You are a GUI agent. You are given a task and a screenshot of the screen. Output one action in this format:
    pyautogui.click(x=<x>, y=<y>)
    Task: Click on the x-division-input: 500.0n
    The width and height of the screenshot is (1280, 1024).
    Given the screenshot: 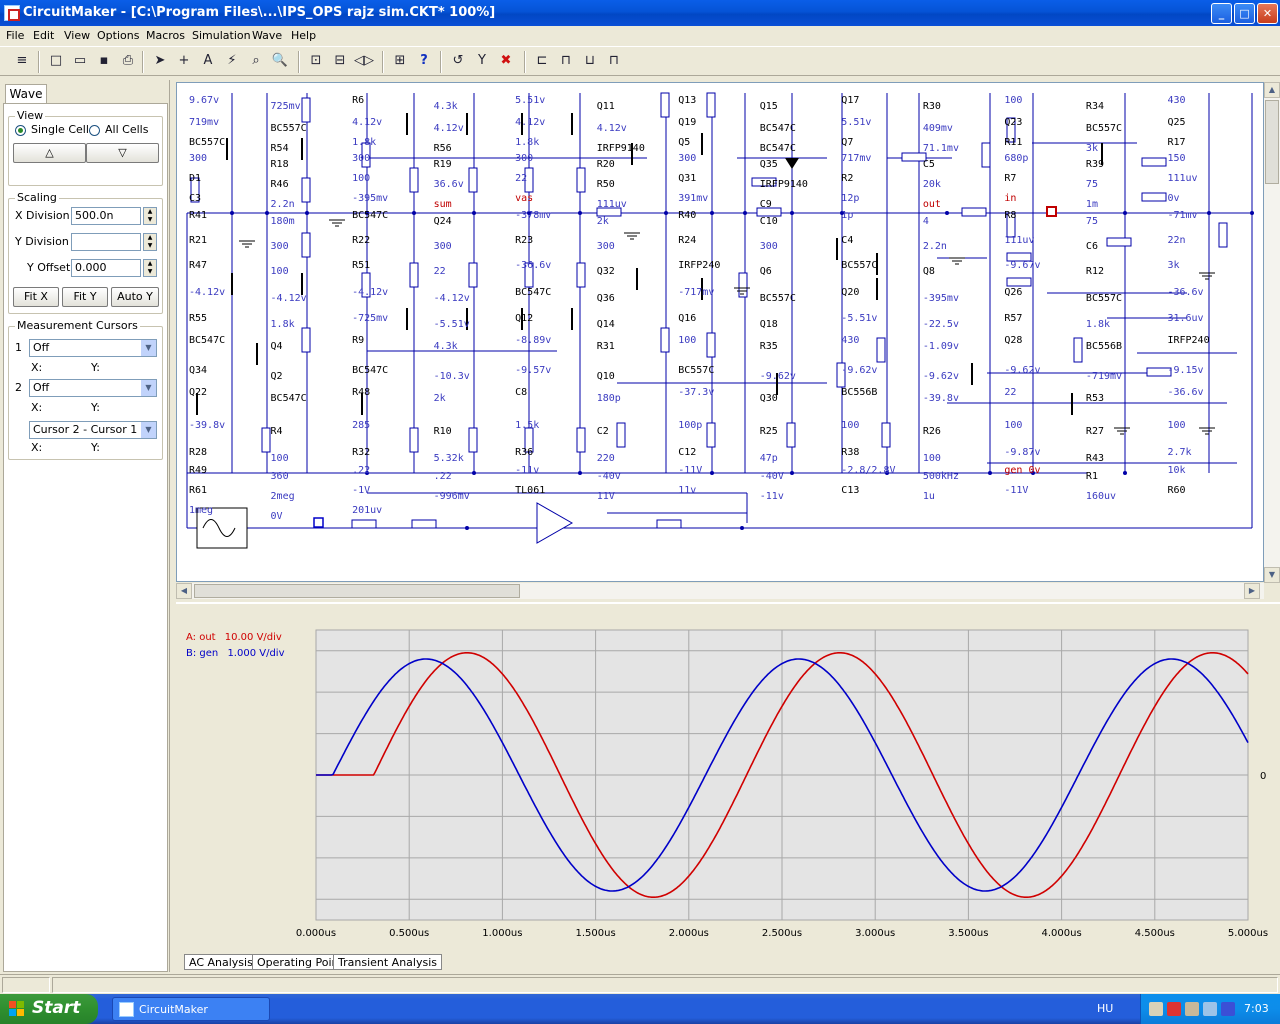 What is the action you would take?
    pyautogui.click(x=106, y=216)
    